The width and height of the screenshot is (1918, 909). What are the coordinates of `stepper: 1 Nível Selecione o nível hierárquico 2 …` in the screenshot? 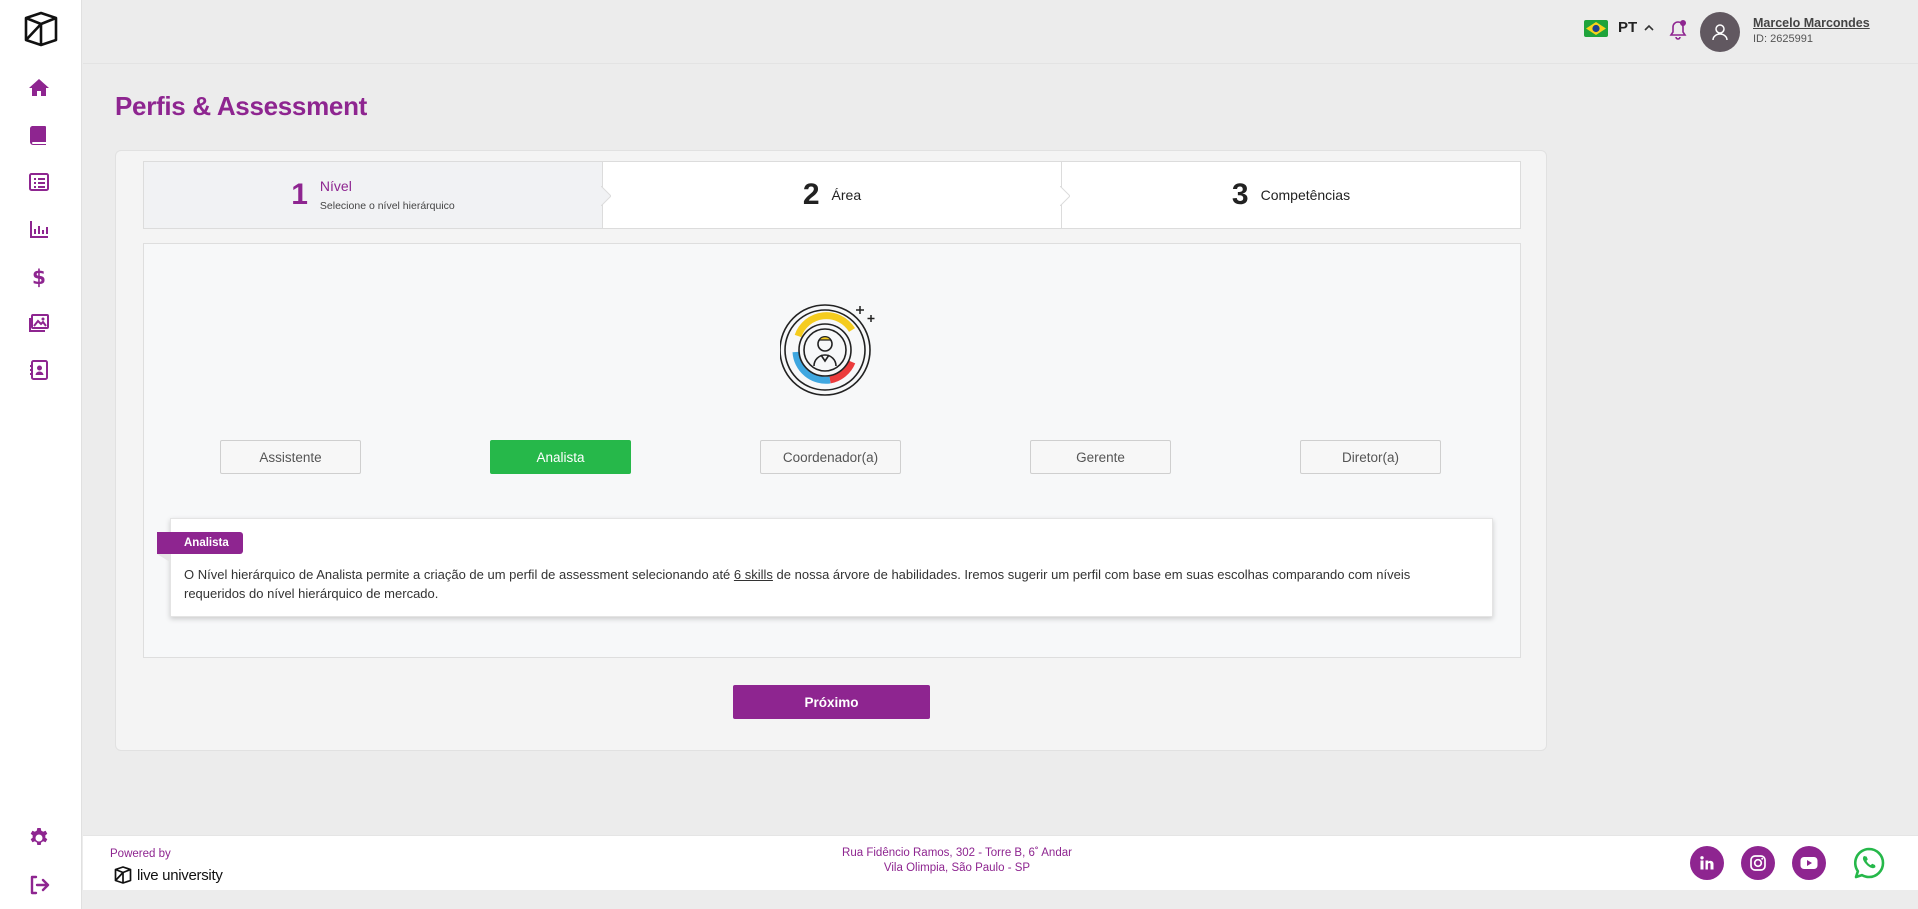 It's located at (832, 195).